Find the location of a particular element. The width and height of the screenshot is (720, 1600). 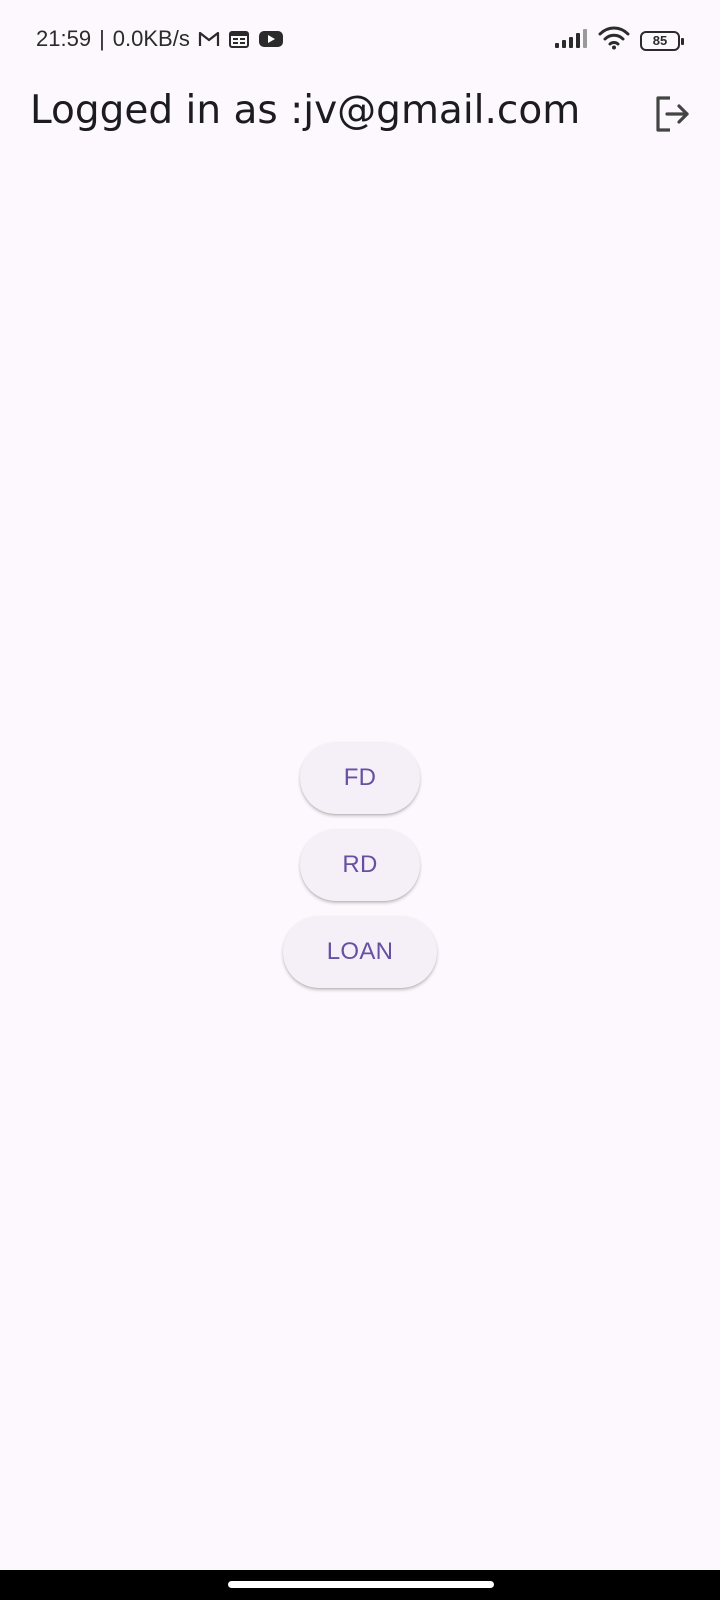

status-left: 21:59 | 0.0KB/s is located at coordinates (160, 39).